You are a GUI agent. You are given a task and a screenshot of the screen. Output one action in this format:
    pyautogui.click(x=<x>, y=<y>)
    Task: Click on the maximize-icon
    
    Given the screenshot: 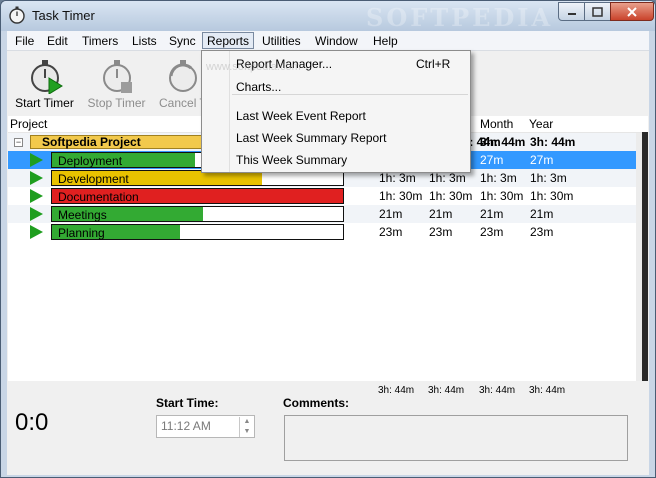 What is the action you would take?
    pyautogui.click(x=597, y=11)
    